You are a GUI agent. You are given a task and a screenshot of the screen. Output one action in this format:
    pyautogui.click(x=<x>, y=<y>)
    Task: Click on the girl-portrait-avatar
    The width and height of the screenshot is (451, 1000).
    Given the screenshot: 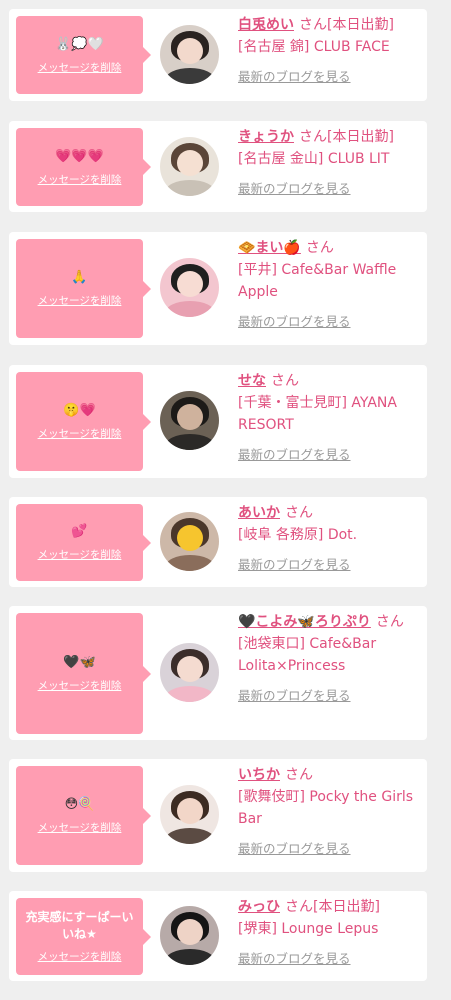 What is the action you would take?
    pyautogui.click(x=189, y=166)
    